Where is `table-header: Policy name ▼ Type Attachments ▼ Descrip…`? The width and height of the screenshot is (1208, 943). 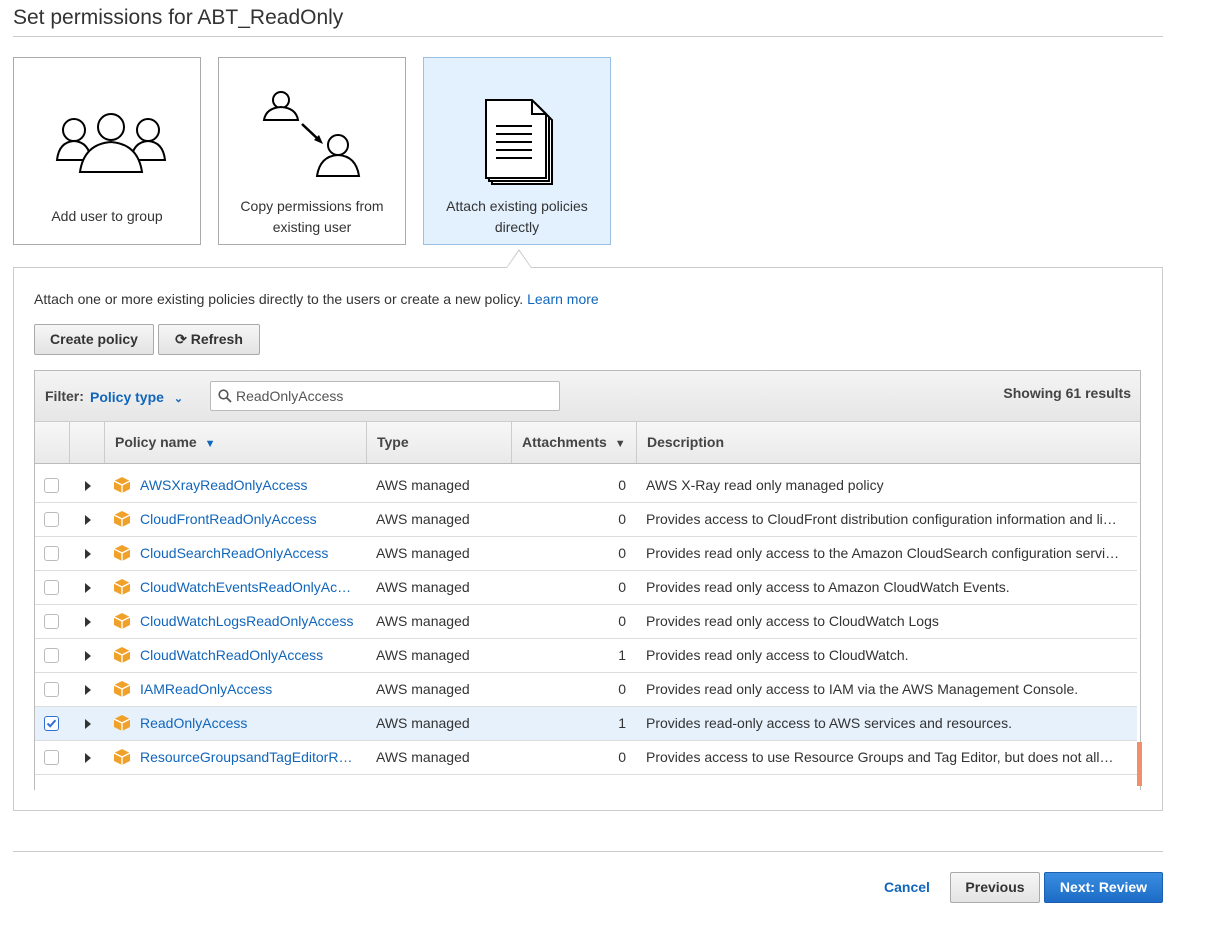
table-header: Policy name ▼ Type Attachments ▼ Descrip… is located at coordinates (587, 443).